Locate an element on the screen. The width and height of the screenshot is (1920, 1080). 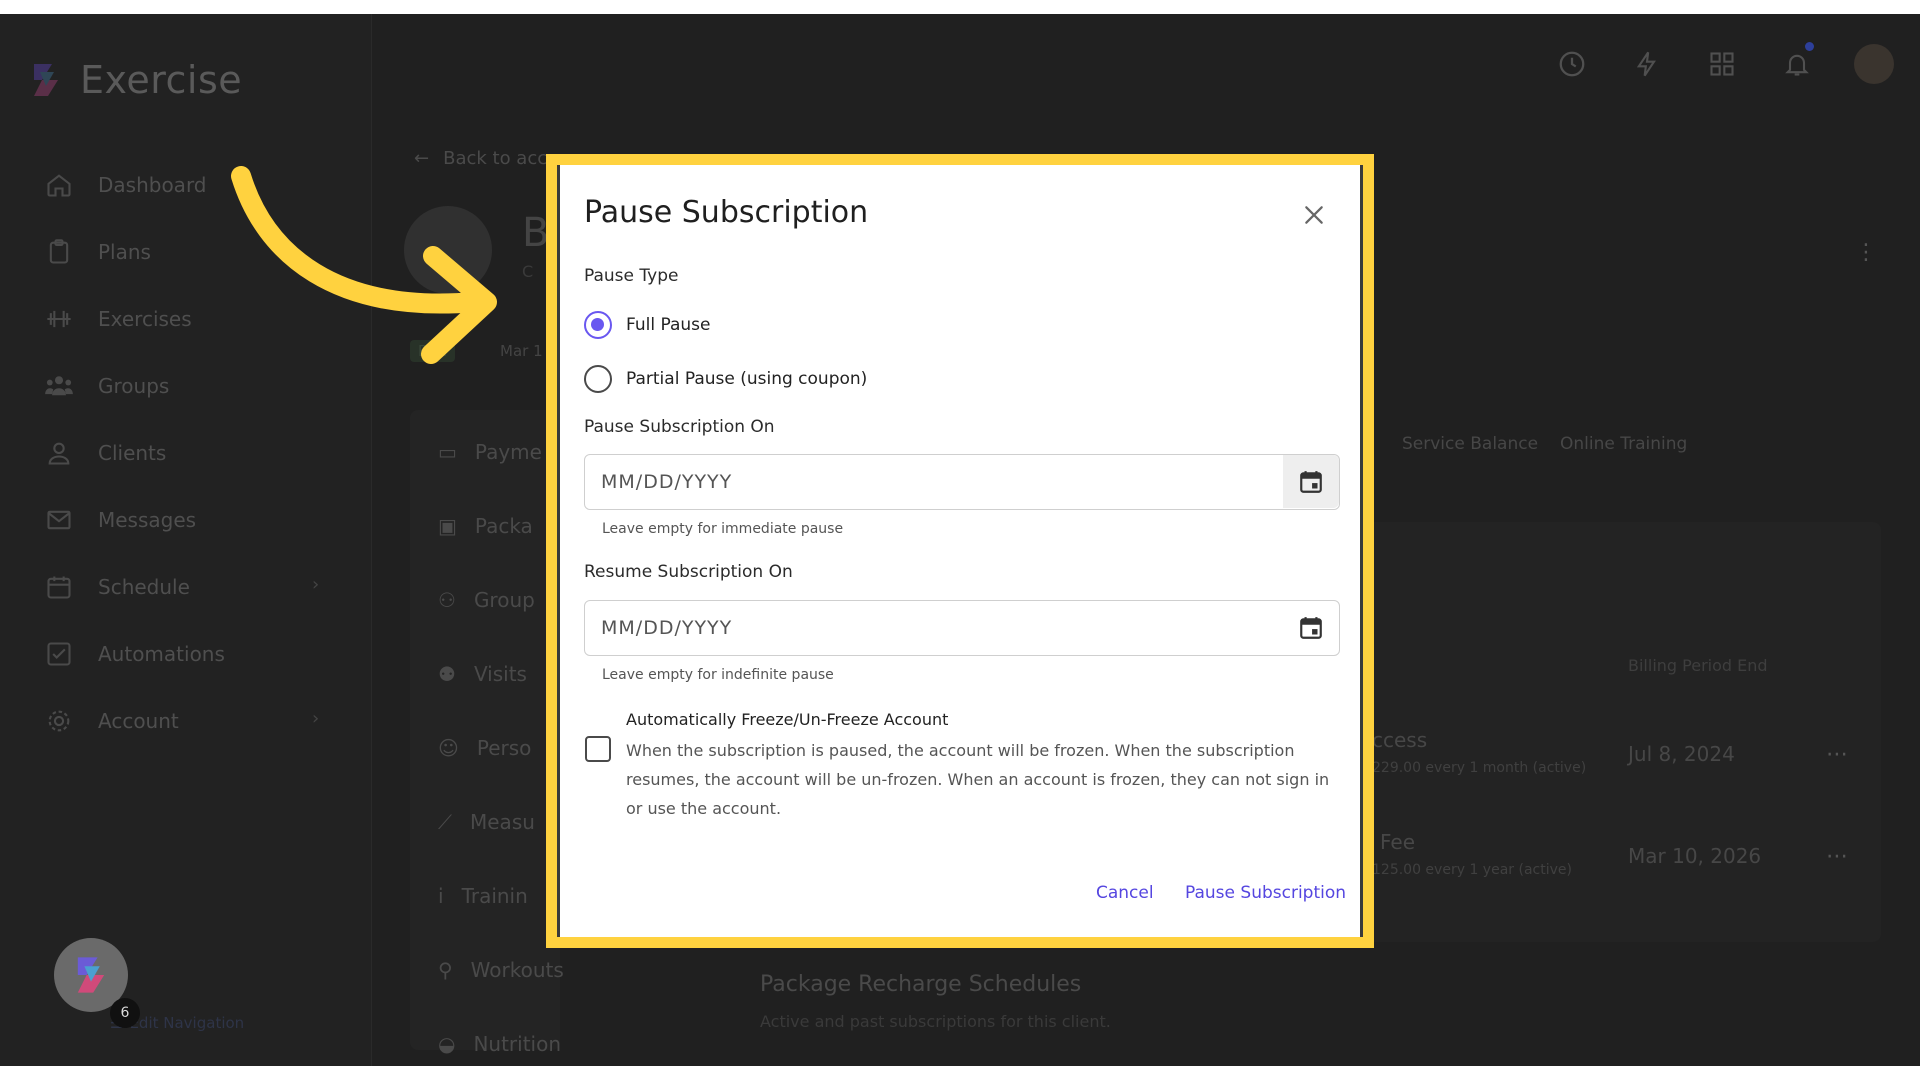
sidebar-item-label: Dashboard is located at coordinates (152, 185).